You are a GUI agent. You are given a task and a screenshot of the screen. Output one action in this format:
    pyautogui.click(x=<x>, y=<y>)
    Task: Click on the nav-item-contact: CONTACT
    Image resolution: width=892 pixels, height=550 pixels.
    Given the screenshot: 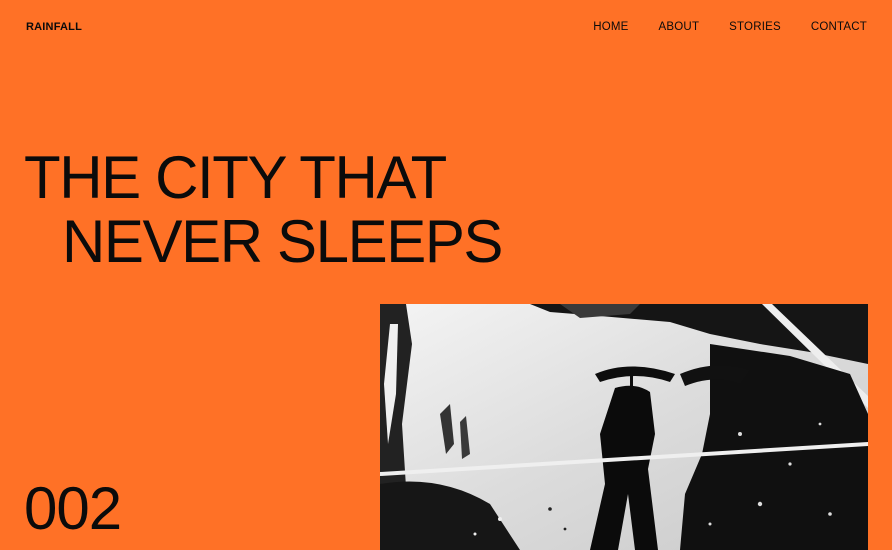 What is the action you would take?
    pyautogui.click(x=839, y=27)
    